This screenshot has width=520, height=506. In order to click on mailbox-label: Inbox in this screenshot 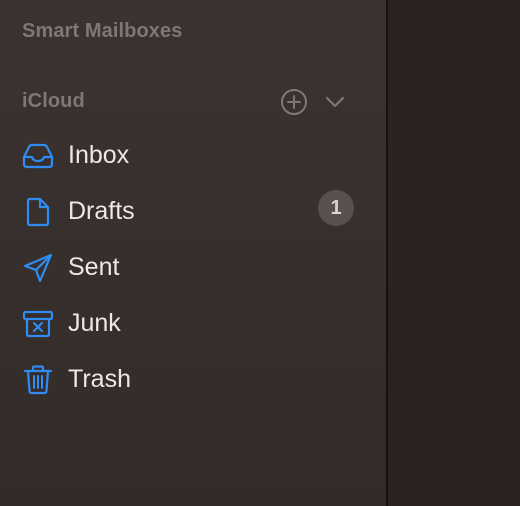, I will do `click(99, 155)`.